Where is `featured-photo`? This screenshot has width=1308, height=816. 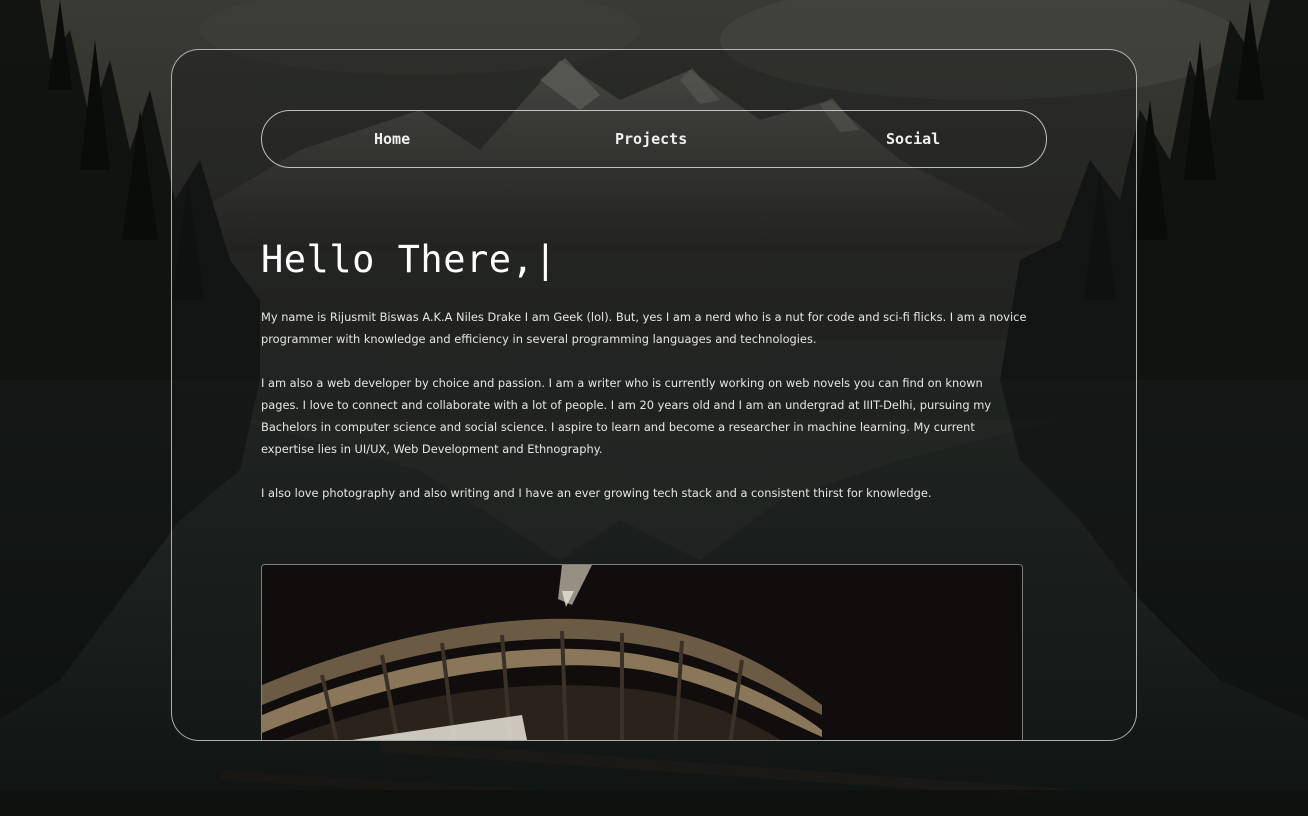
featured-photo is located at coordinates (642, 652).